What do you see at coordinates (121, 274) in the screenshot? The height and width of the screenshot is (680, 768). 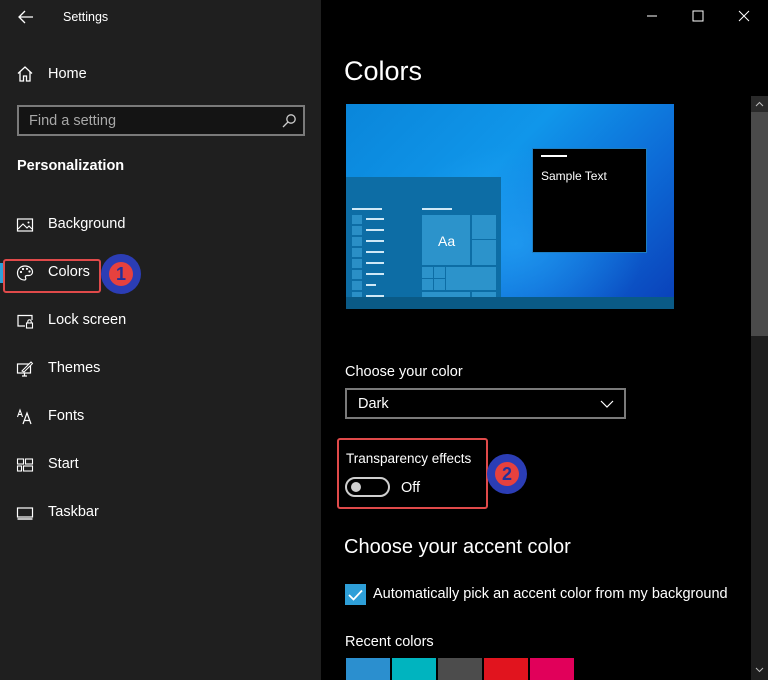 I see `step-1-badge: 1` at bounding box center [121, 274].